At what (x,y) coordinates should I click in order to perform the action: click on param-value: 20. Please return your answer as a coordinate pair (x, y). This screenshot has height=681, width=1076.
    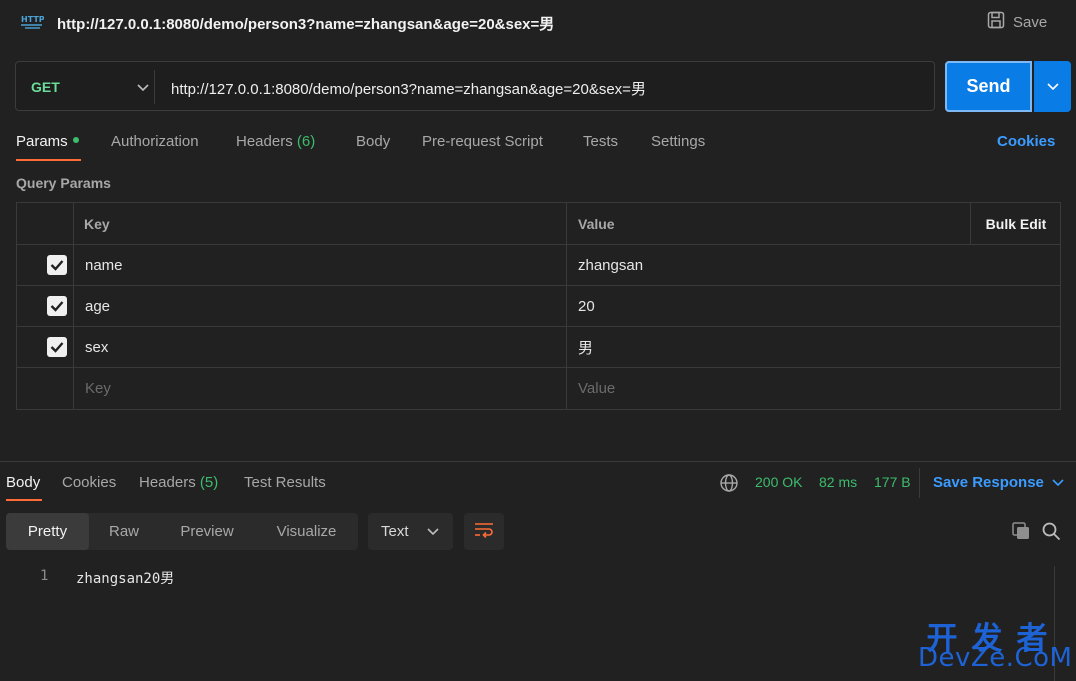
    Looking at the image, I should click on (586, 306).